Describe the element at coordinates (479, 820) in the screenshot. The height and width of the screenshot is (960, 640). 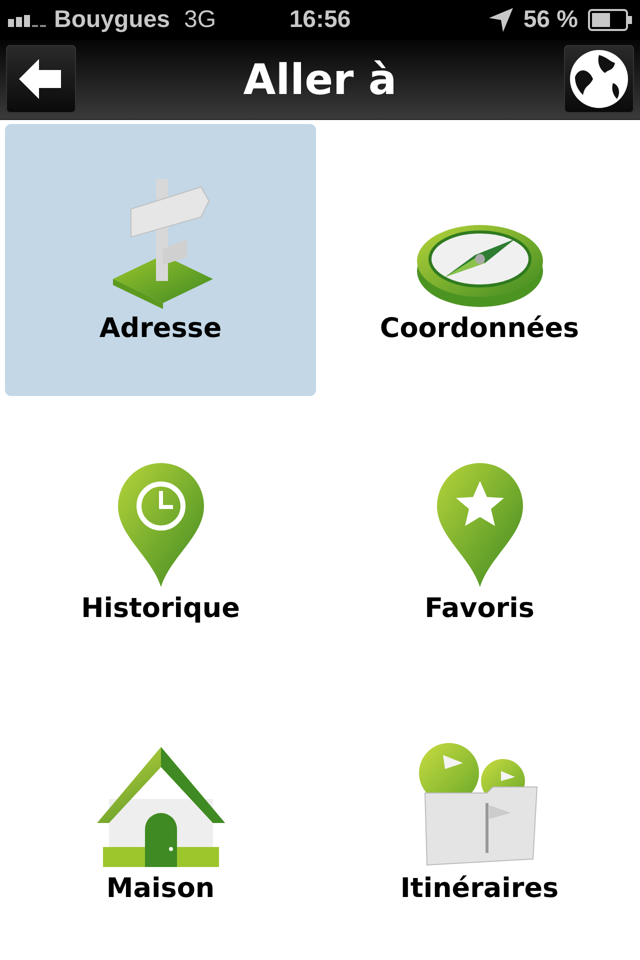
I see `destination-tile: Itinéraires` at that location.